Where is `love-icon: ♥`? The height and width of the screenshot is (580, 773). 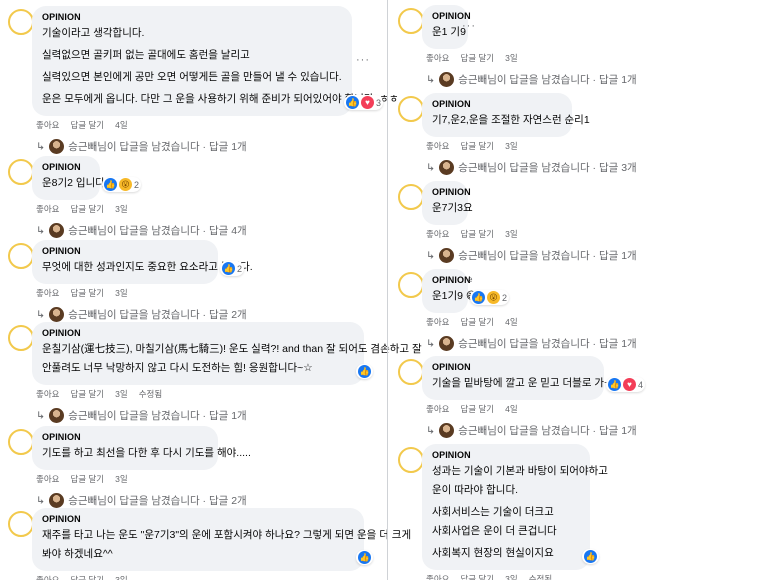 love-icon: ♥ is located at coordinates (629, 384).